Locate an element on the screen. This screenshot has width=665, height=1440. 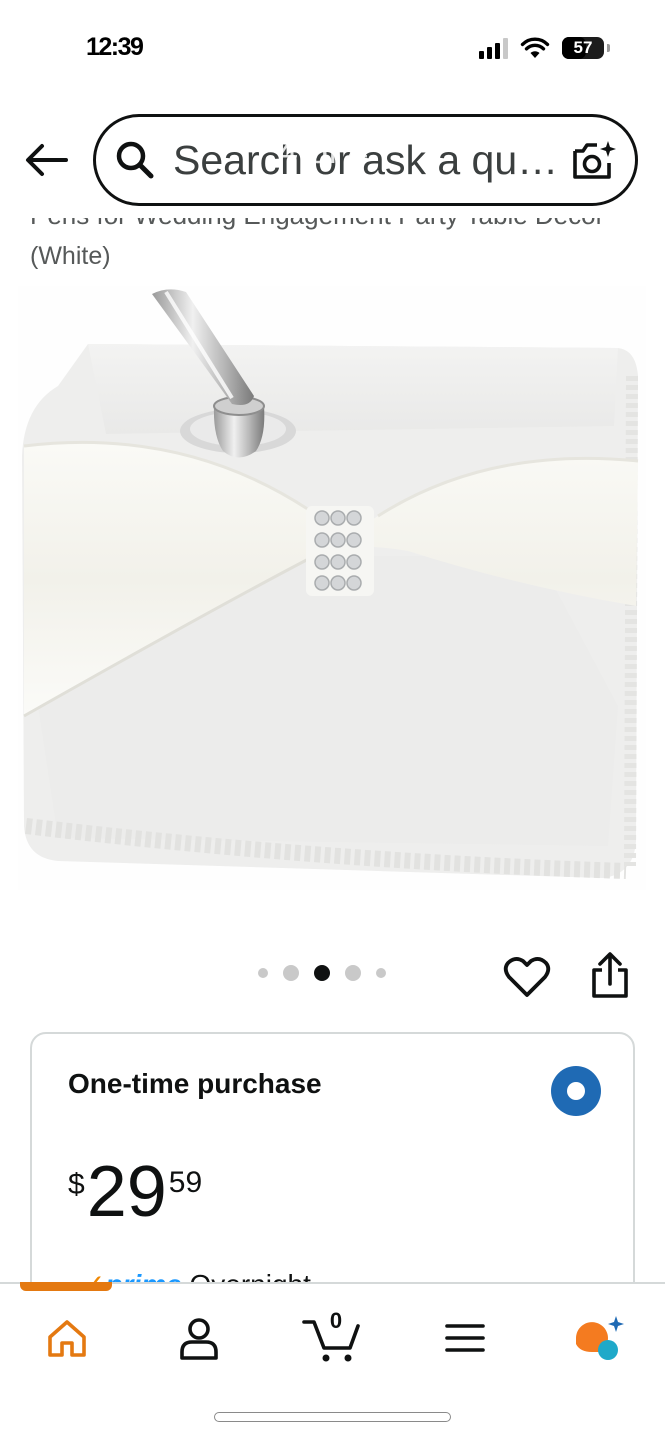
cart-count: 0 is located at coordinates (336, 1320).